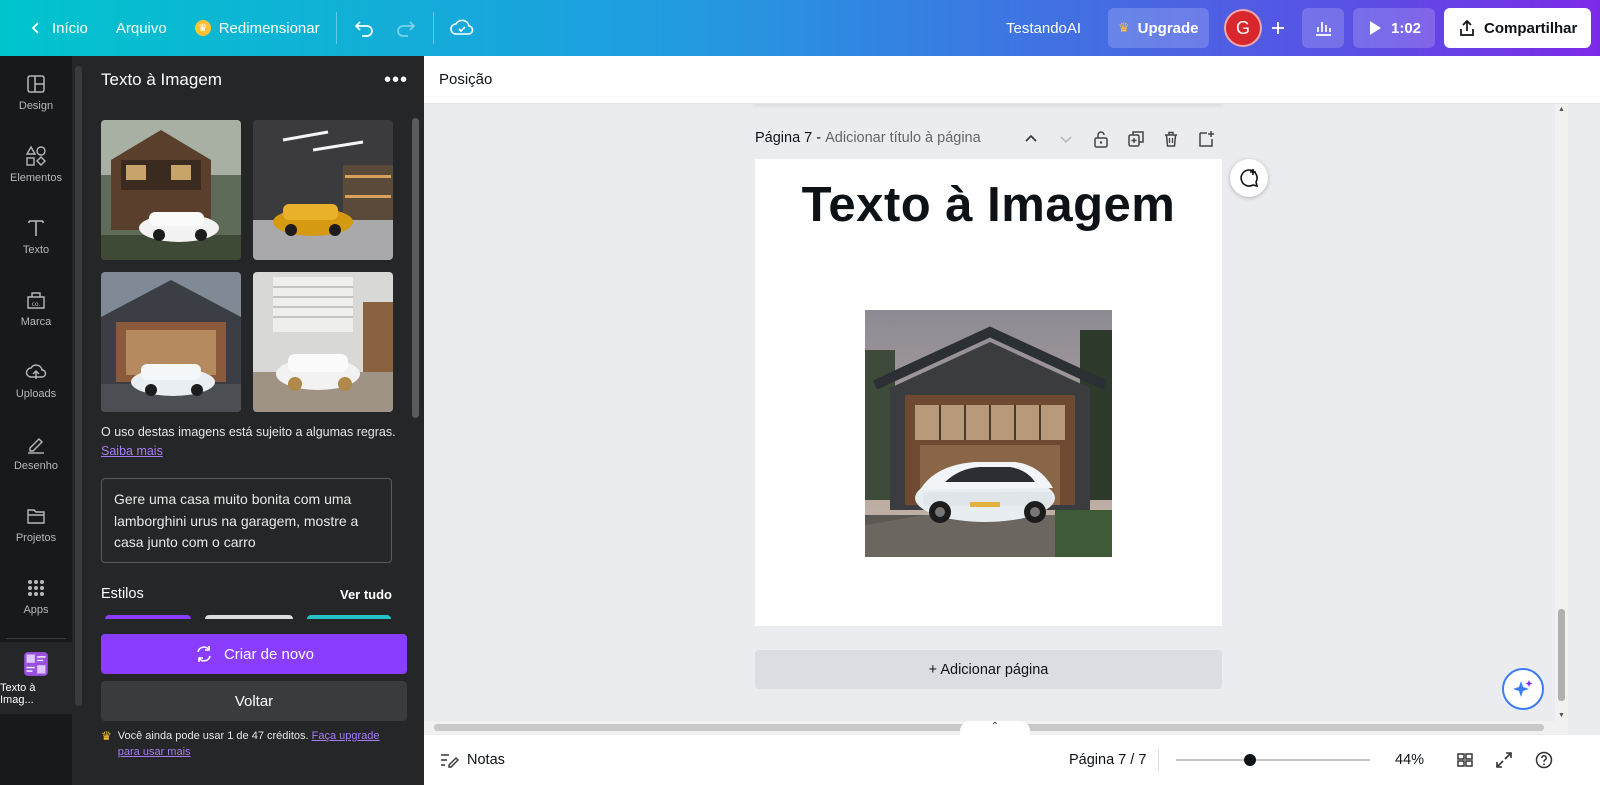  Describe the element at coordinates (36, 596) in the screenshot. I see `rail-item-apps: Apps` at that location.